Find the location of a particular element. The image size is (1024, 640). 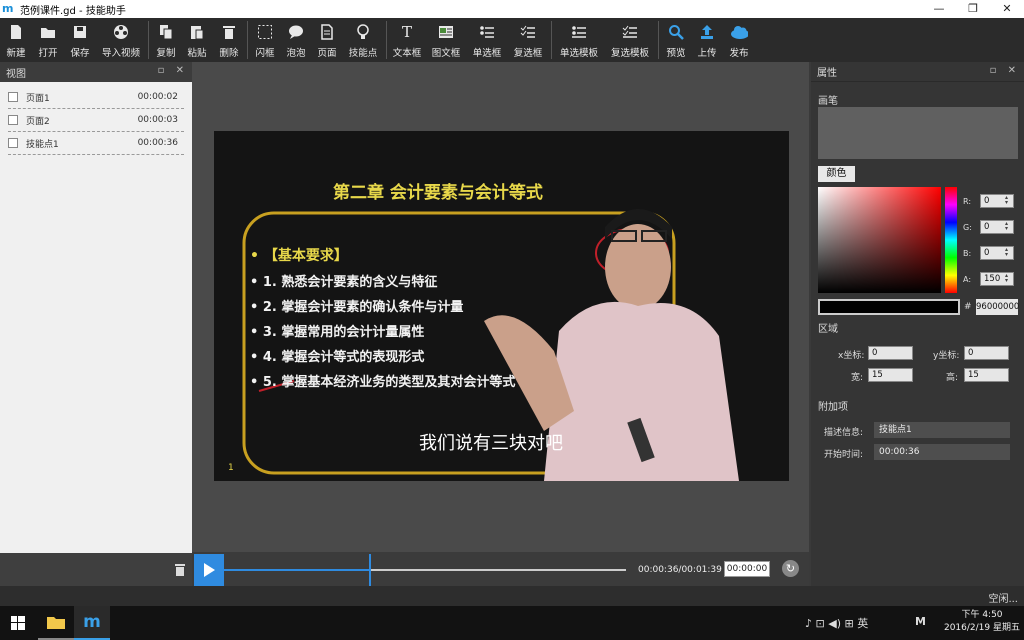

upload-label: 上传 is located at coordinates (707, 53).